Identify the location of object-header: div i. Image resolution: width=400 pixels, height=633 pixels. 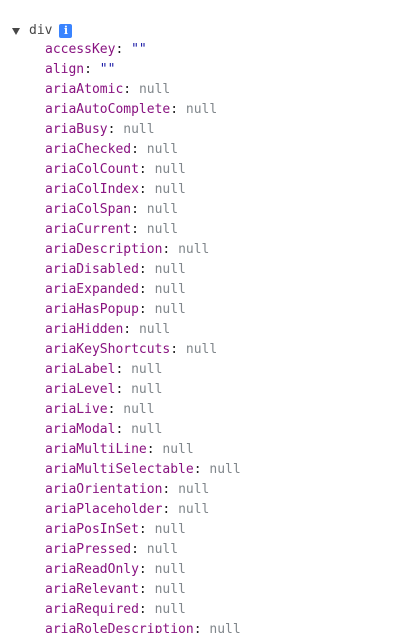
(41, 31).